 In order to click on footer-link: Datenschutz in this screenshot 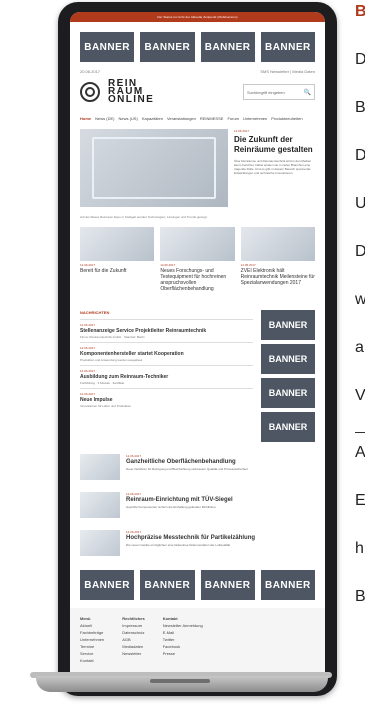, I will do `click(133, 632)`.